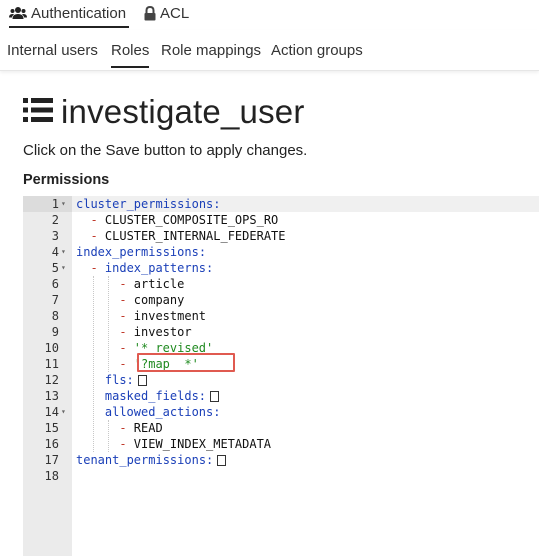 The width and height of the screenshot is (539, 556). What do you see at coordinates (141, 252) in the screenshot?
I see `line-code: index_permissions:` at bounding box center [141, 252].